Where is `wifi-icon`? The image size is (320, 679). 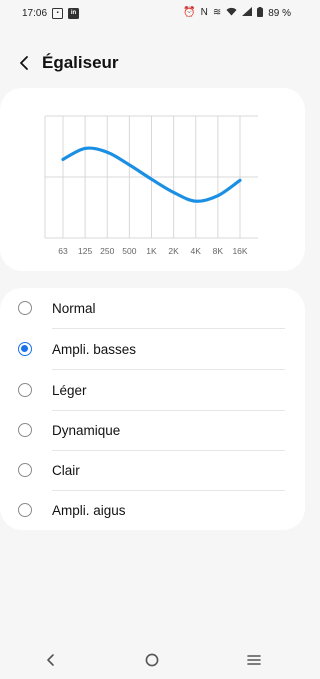 wifi-icon is located at coordinates (231, 13).